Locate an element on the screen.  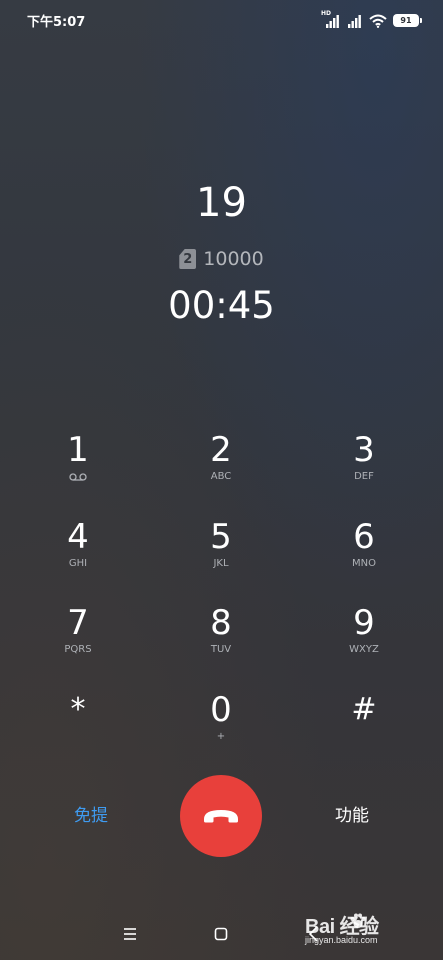
key-2: 2 ABC is located at coordinates (221, 468).